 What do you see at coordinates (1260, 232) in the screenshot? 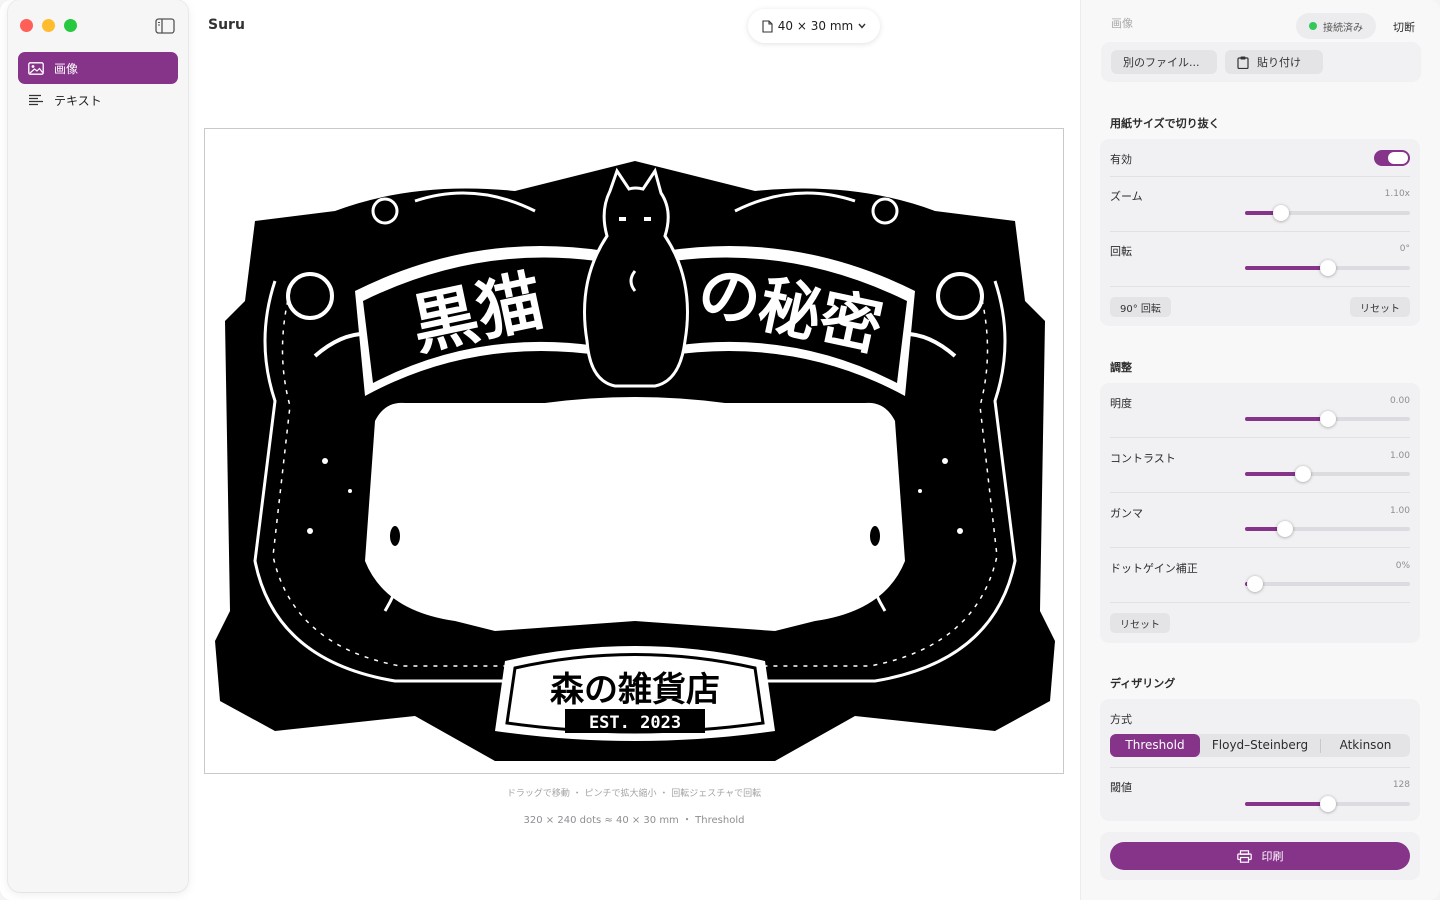
I see `crop-card: 有効 ズーム 1.10x 回転 0° 90° 回転 リセット` at bounding box center [1260, 232].